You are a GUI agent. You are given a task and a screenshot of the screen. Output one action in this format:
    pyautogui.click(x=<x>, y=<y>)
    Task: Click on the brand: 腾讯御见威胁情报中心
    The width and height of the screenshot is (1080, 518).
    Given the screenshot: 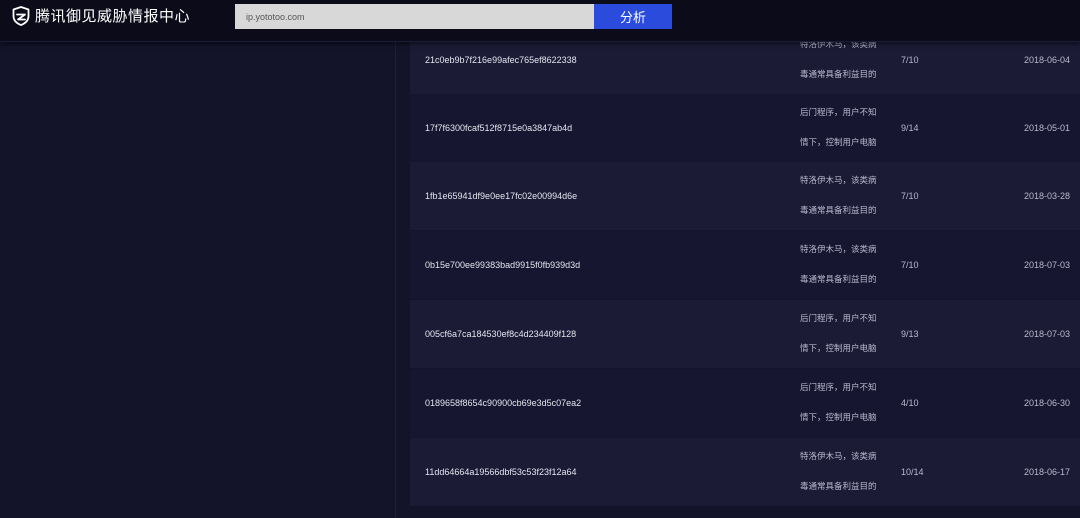 What is the action you would take?
    pyautogui.click(x=101, y=16)
    